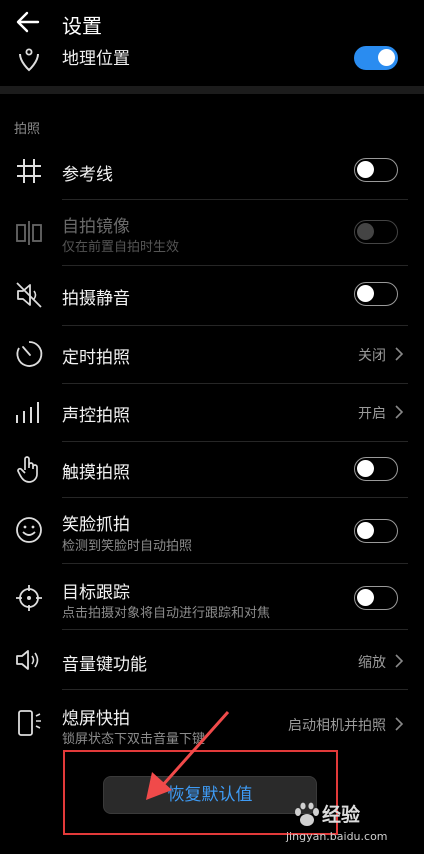 Image resolution: width=424 pixels, height=854 pixels. What do you see at coordinates (82, 26) in the screenshot?
I see `page-title: 设置` at bounding box center [82, 26].